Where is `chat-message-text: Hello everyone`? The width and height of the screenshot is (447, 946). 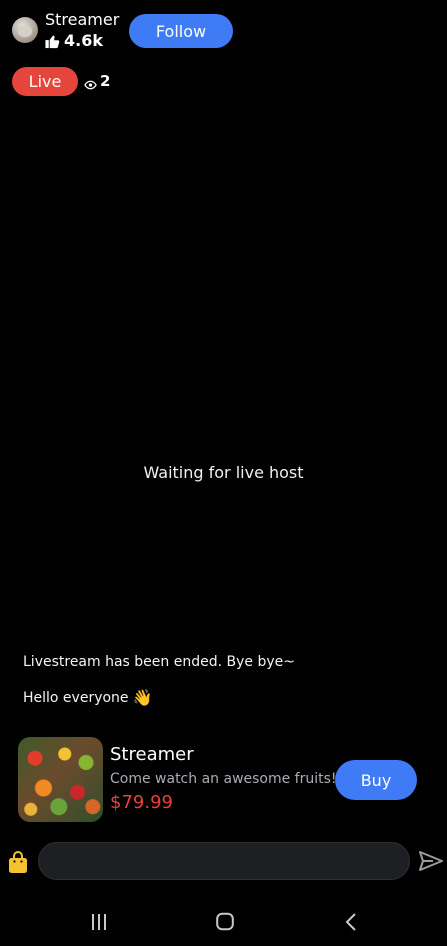
chat-message-text: Hello everyone is located at coordinates (76, 698).